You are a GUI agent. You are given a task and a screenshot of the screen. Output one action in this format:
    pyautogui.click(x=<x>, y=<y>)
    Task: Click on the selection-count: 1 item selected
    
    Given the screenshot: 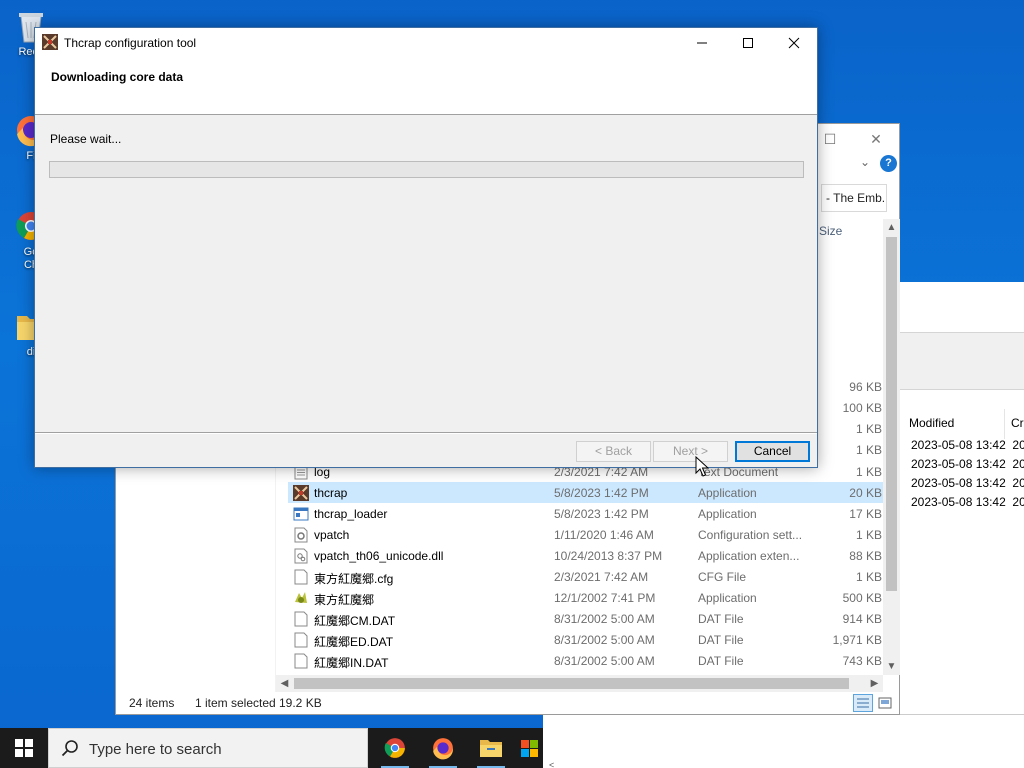 What is the action you would take?
    pyautogui.click(x=235, y=703)
    